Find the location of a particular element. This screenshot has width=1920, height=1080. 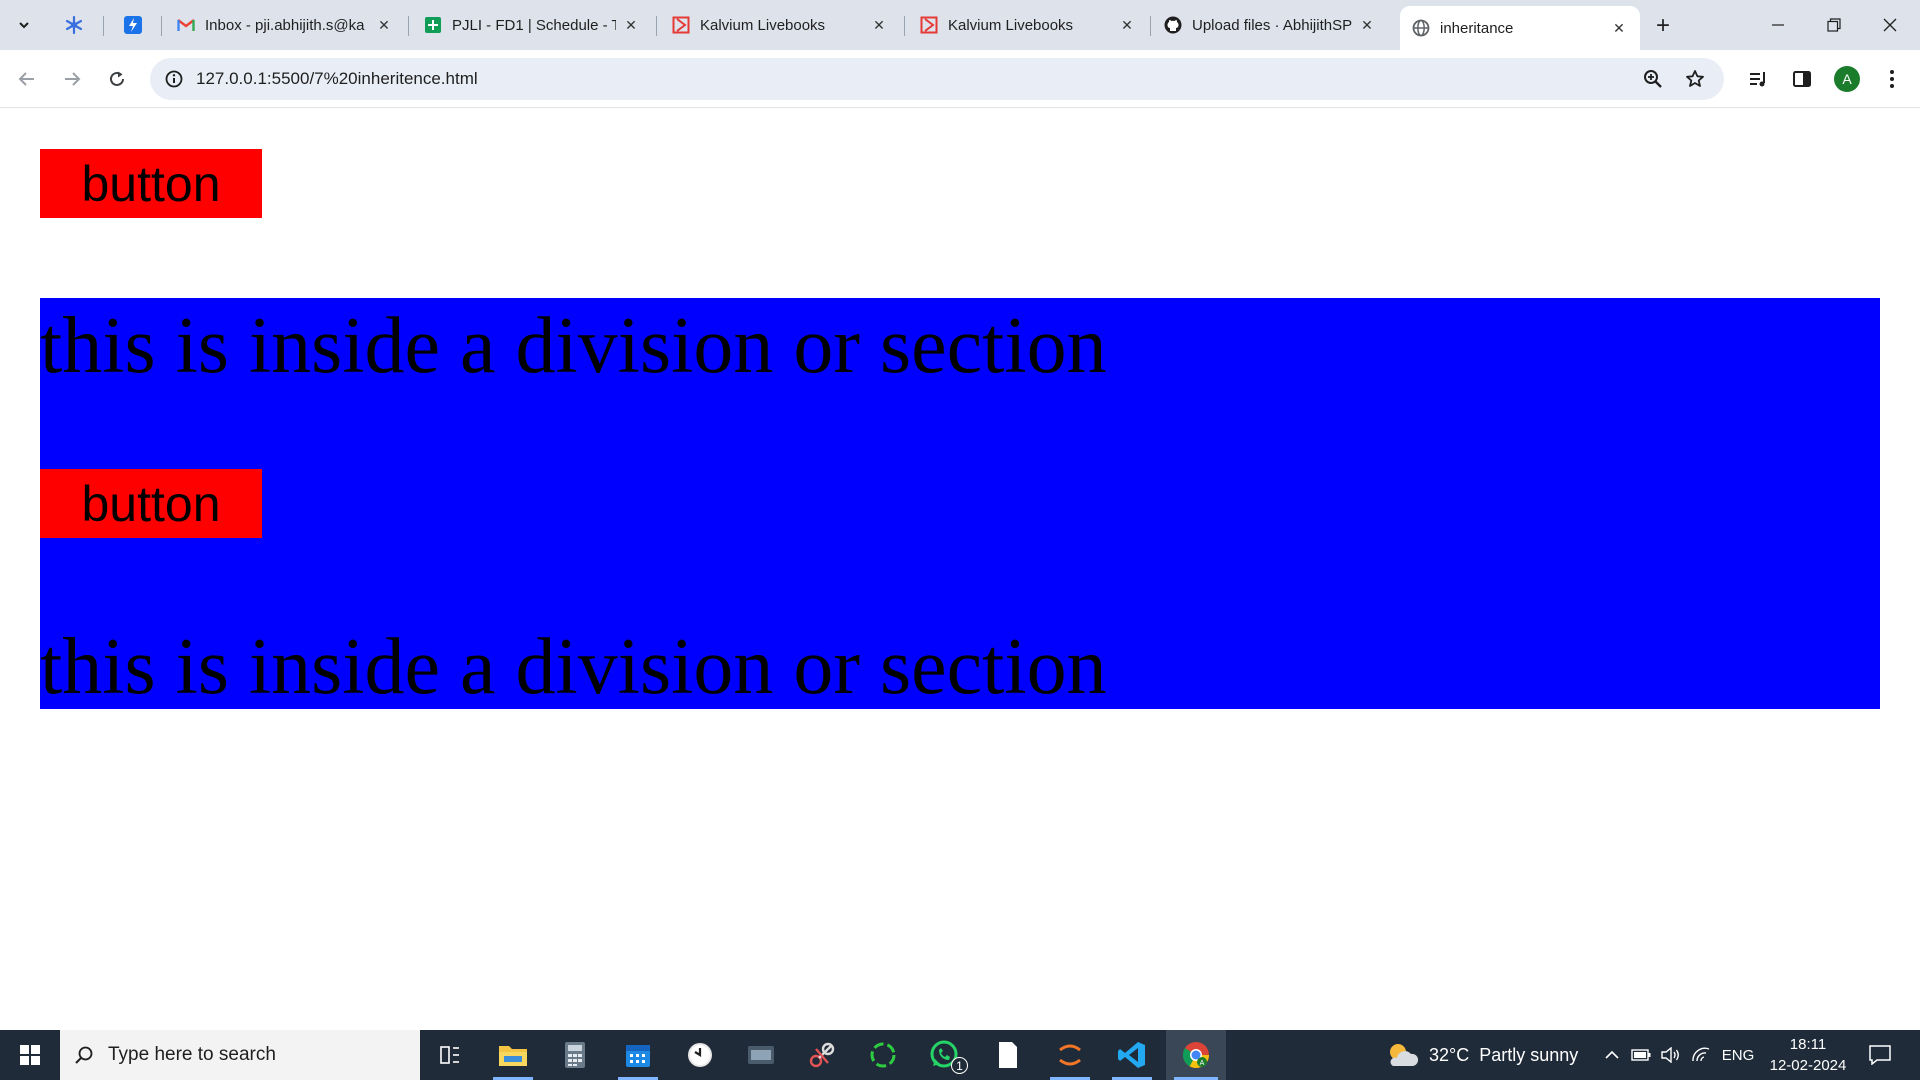

wifi-icon is located at coordinates (1701, 1054).